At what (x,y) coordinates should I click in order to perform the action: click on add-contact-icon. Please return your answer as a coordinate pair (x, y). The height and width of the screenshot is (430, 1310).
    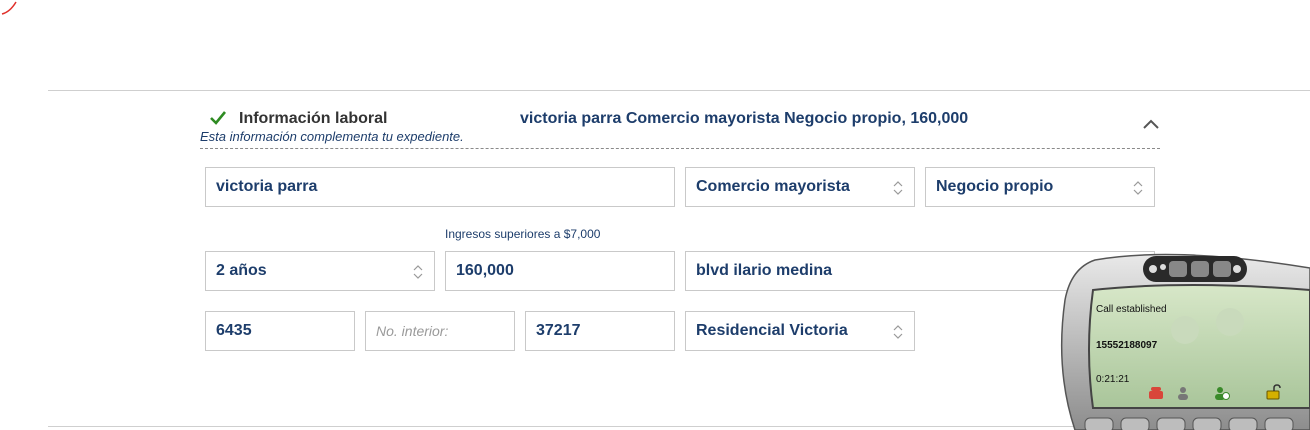
    Looking at the image, I should click on (1222, 393).